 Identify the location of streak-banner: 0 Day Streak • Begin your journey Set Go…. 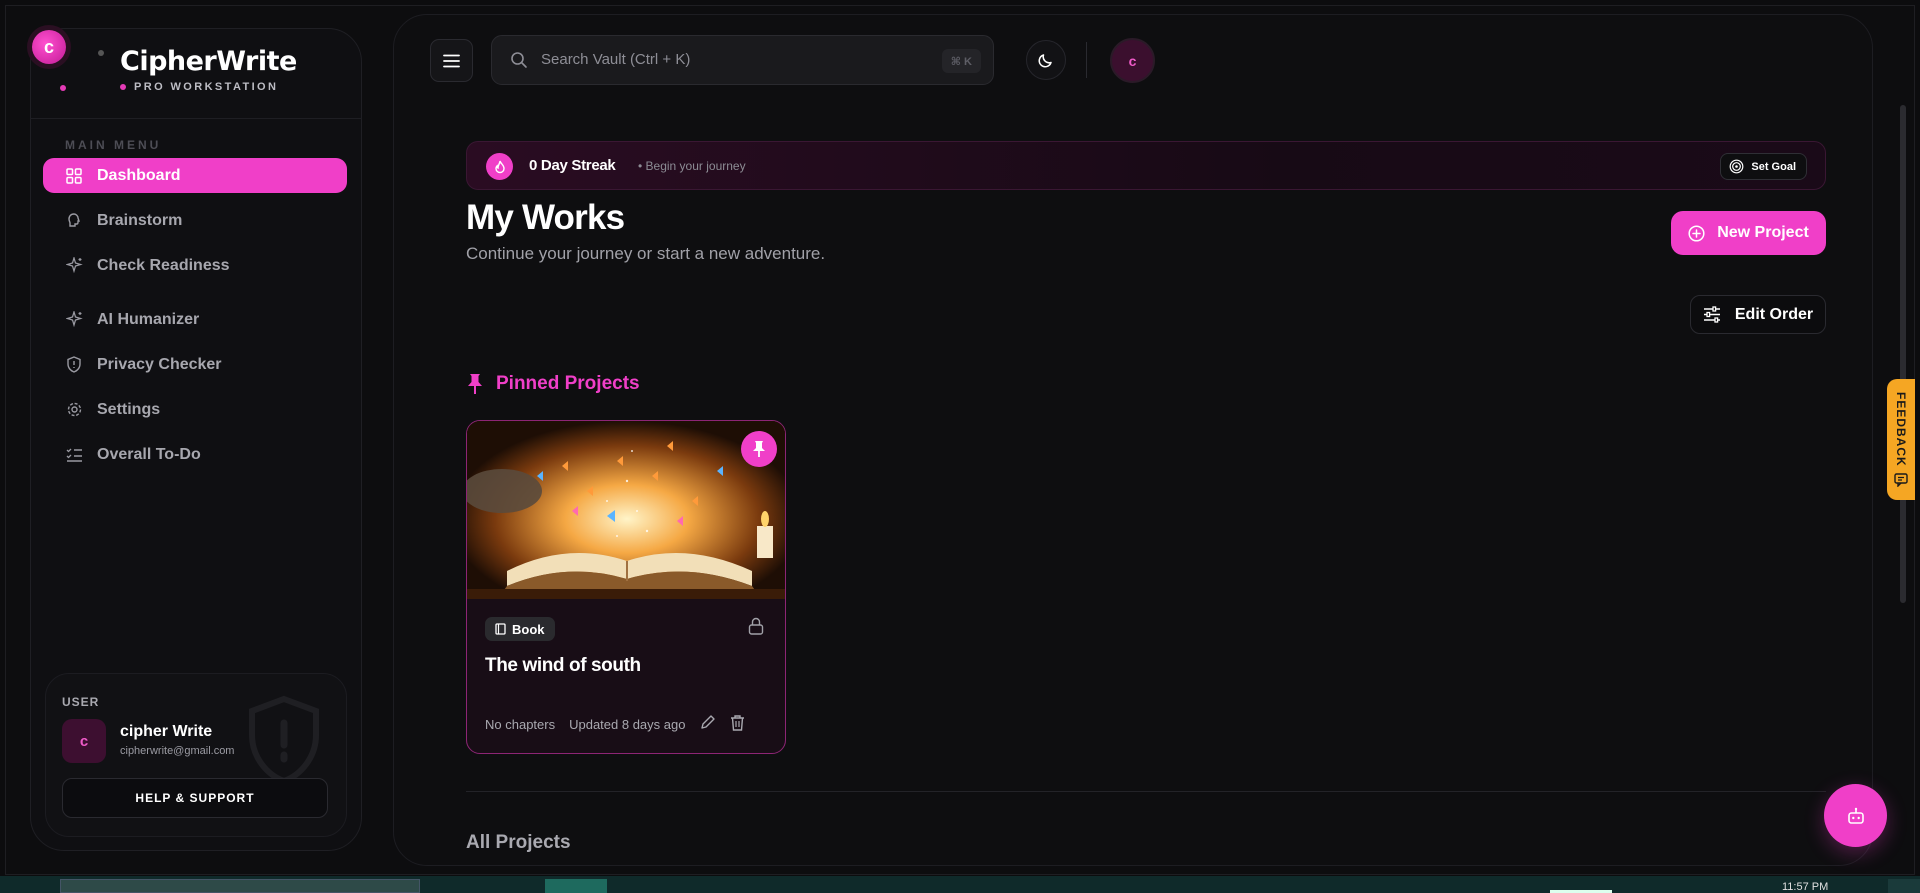
(1146, 165).